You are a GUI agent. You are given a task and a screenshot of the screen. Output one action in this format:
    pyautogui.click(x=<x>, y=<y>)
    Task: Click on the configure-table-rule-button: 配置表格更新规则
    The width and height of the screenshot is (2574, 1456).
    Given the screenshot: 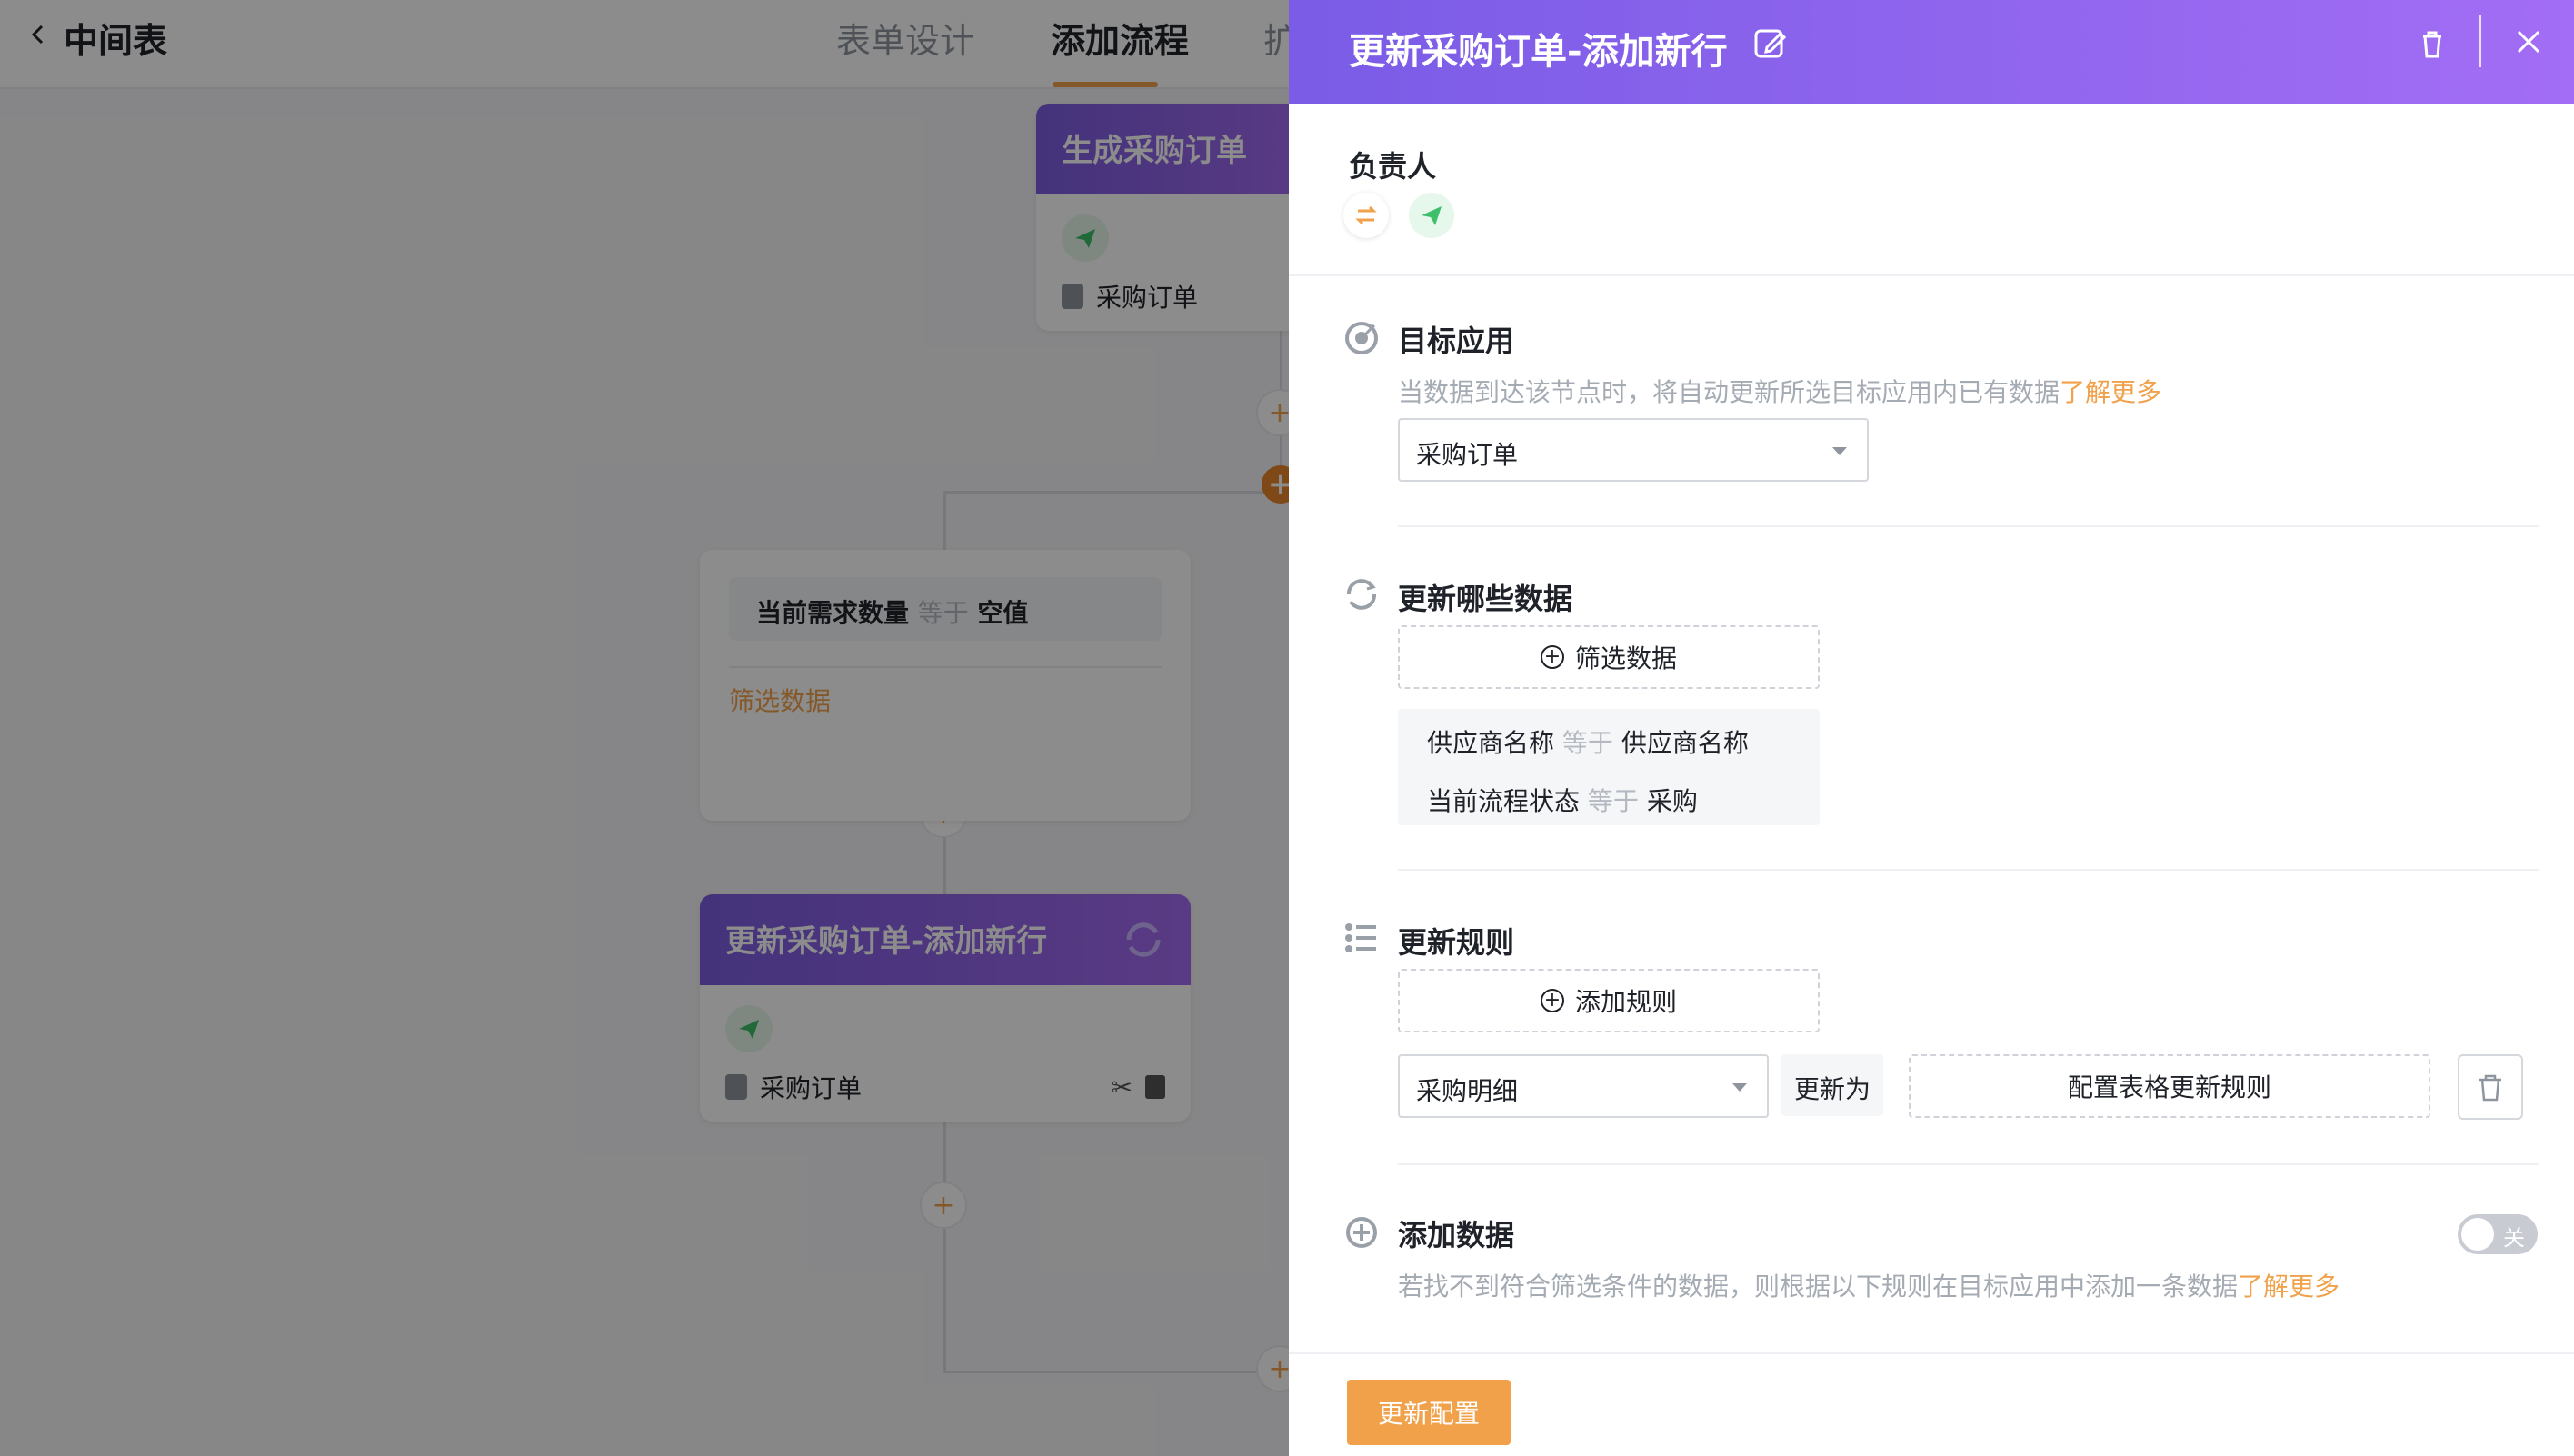 What is the action you would take?
    pyautogui.click(x=2169, y=1086)
    